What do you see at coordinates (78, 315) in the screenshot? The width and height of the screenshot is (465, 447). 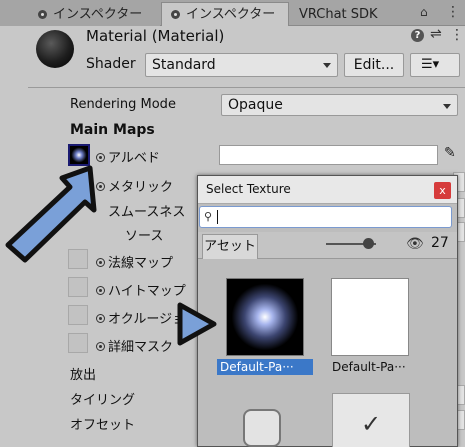 I see `occlusion-slot` at bounding box center [78, 315].